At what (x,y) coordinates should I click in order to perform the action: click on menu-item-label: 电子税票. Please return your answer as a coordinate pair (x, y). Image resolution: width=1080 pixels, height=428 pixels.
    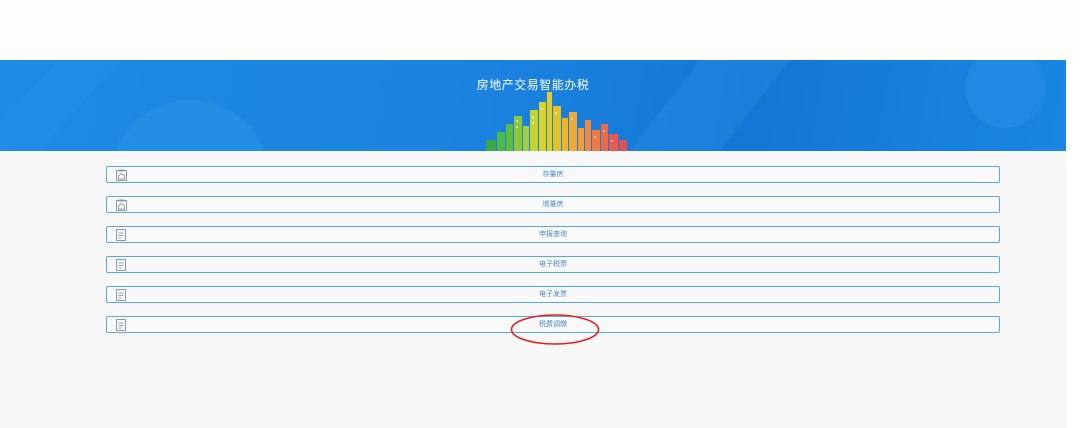
    Looking at the image, I should click on (553, 264).